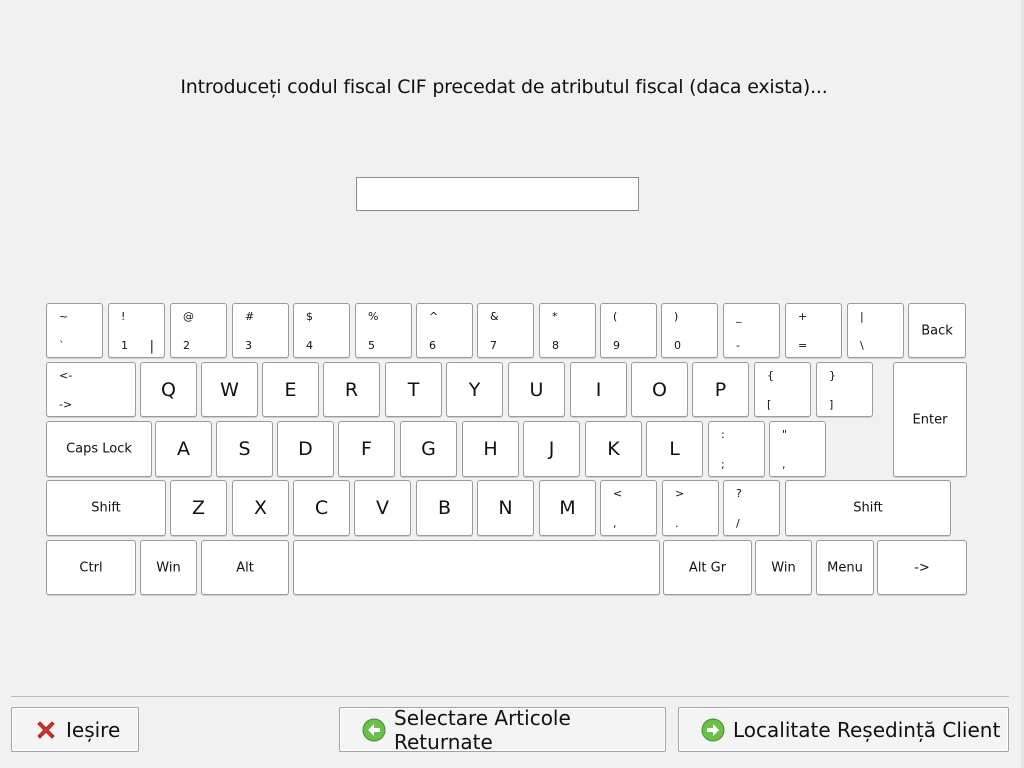  What do you see at coordinates (813, 330) in the screenshot?
I see `key-equals: + =` at bounding box center [813, 330].